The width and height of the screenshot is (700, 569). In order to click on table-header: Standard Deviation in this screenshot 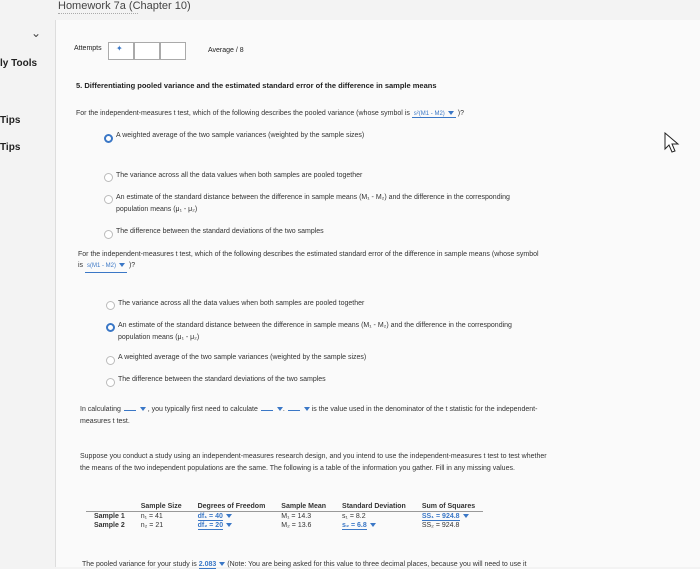, I will do `click(374, 507)`.